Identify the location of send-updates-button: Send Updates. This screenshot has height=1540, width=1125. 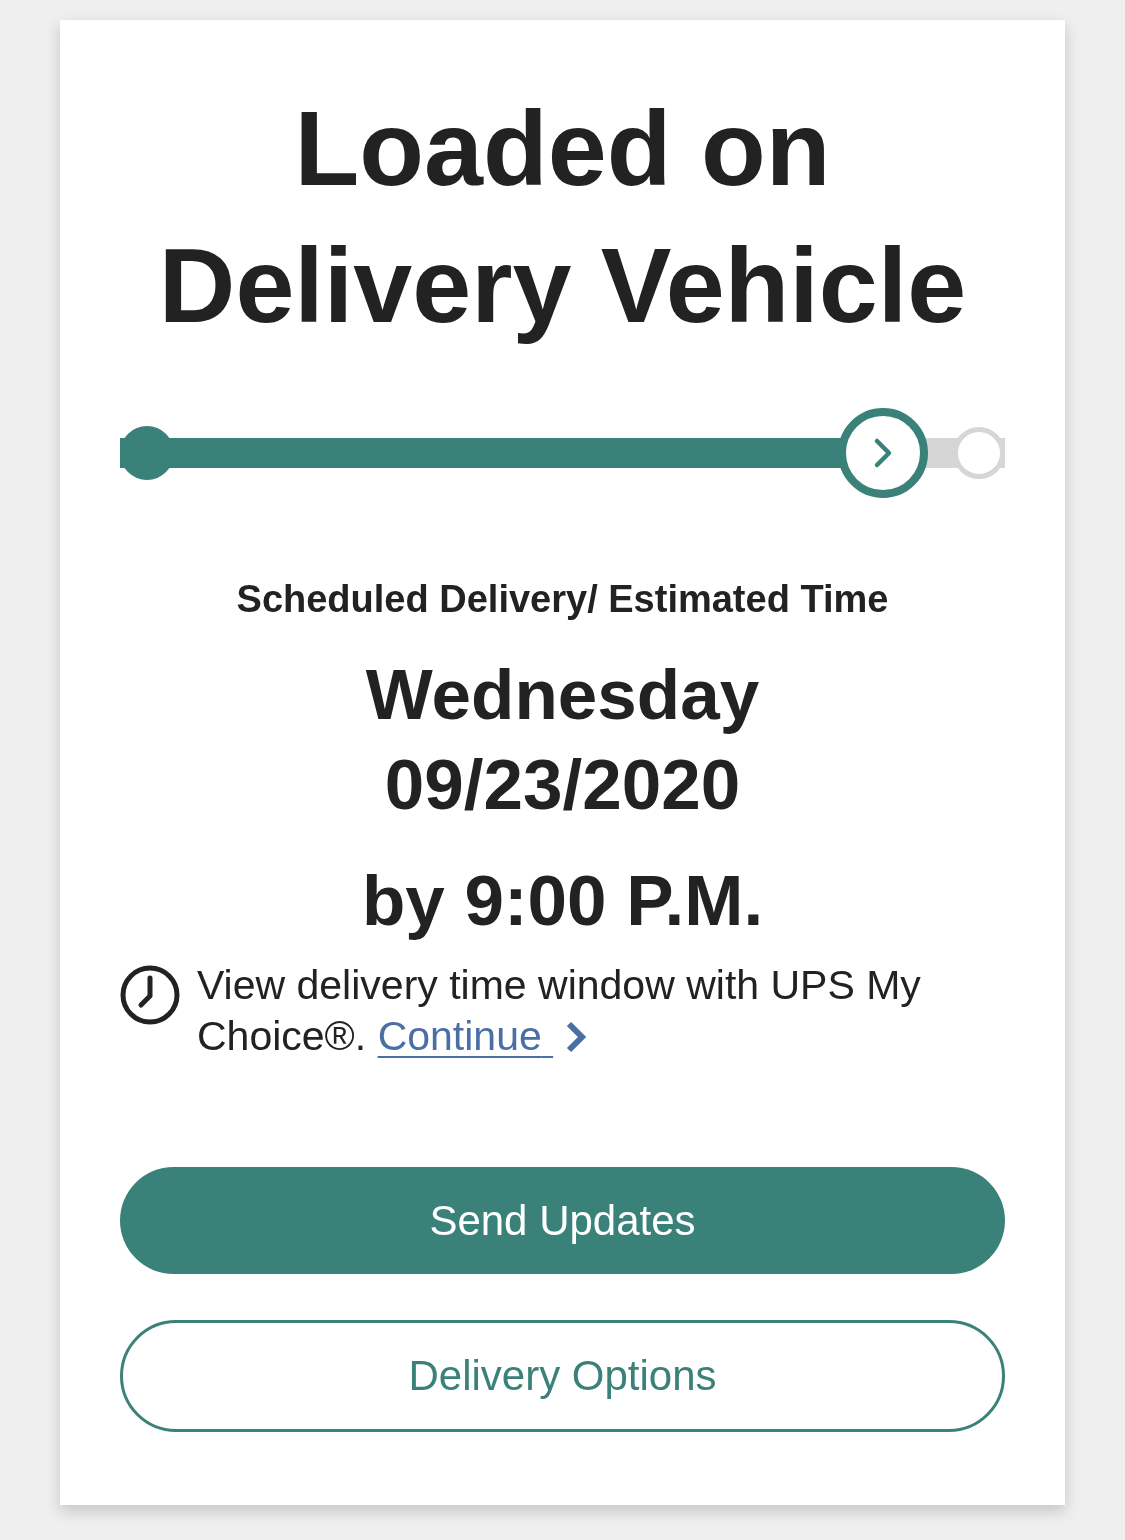
(562, 1220).